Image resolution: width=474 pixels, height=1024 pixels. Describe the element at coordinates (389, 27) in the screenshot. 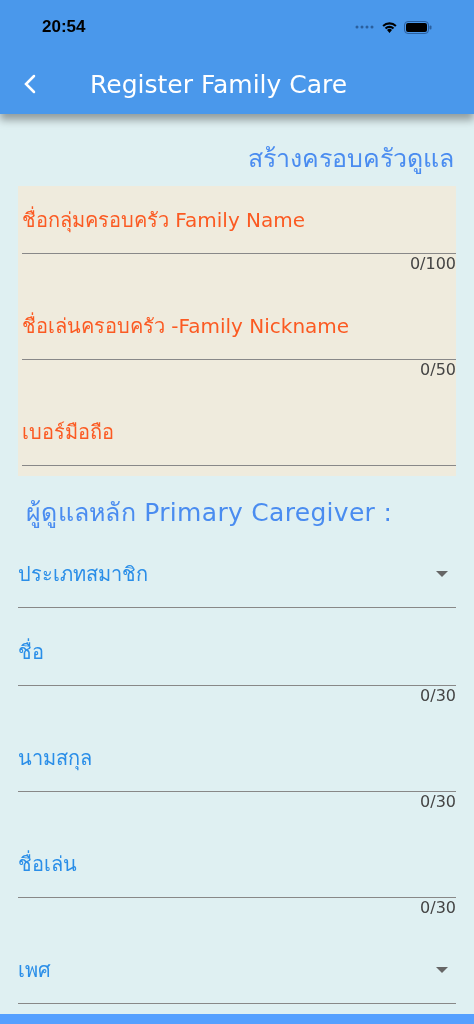

I see `wifi-icon` at that location.